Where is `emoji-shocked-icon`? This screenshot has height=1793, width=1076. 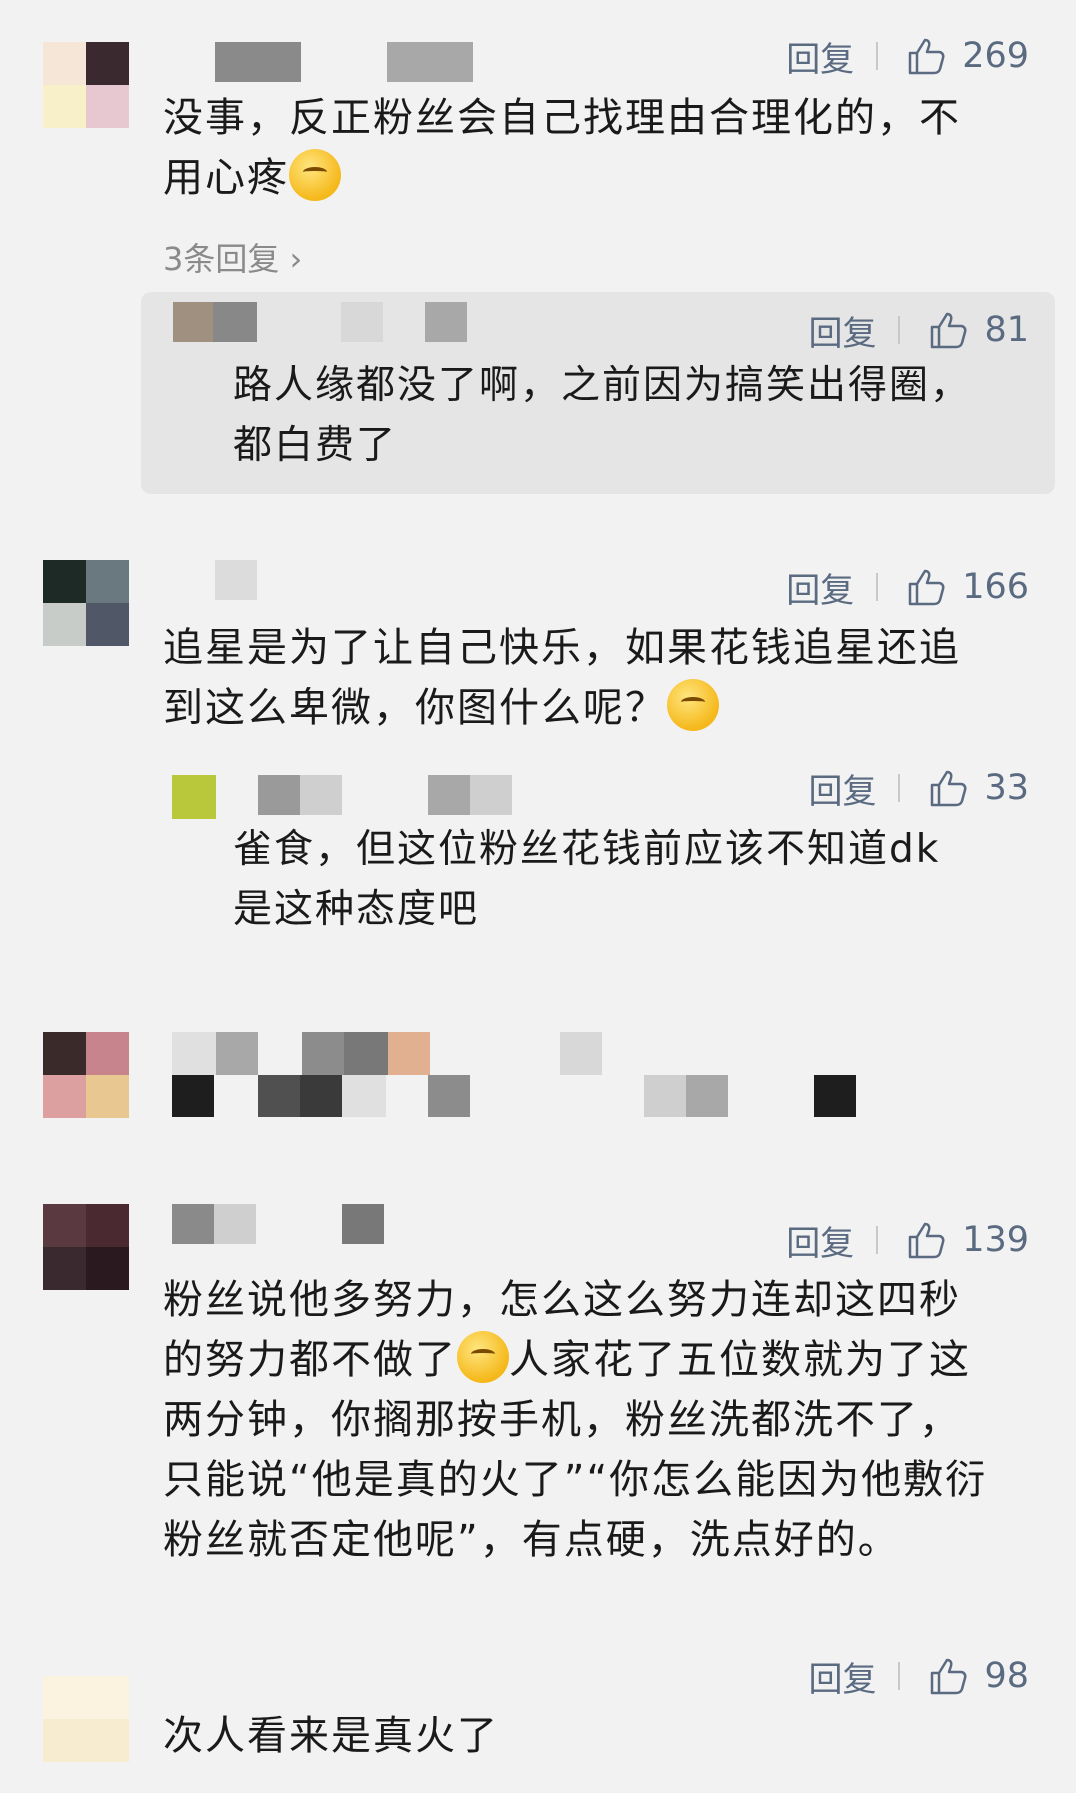 emoji-shocked-icon is located at coordinates (483, 1357).